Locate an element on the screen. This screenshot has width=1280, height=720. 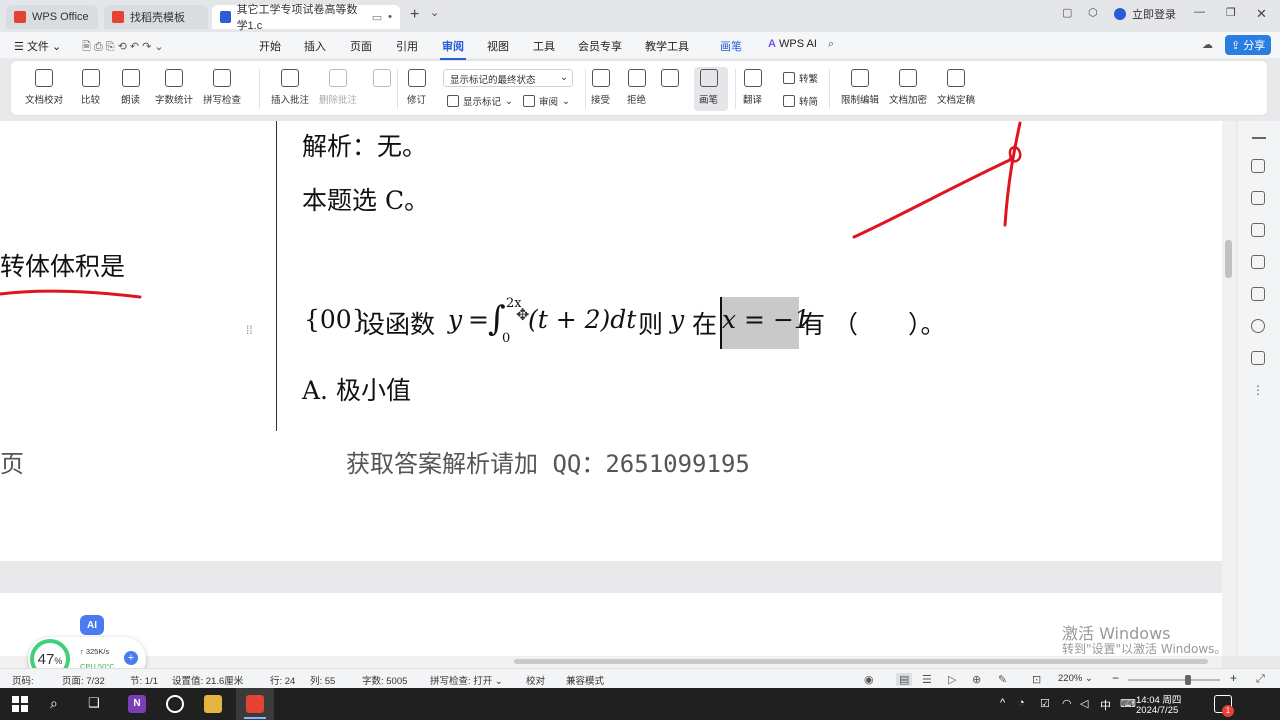
clock-date: 2024/7/25 is located at coordinates (1157, 710).